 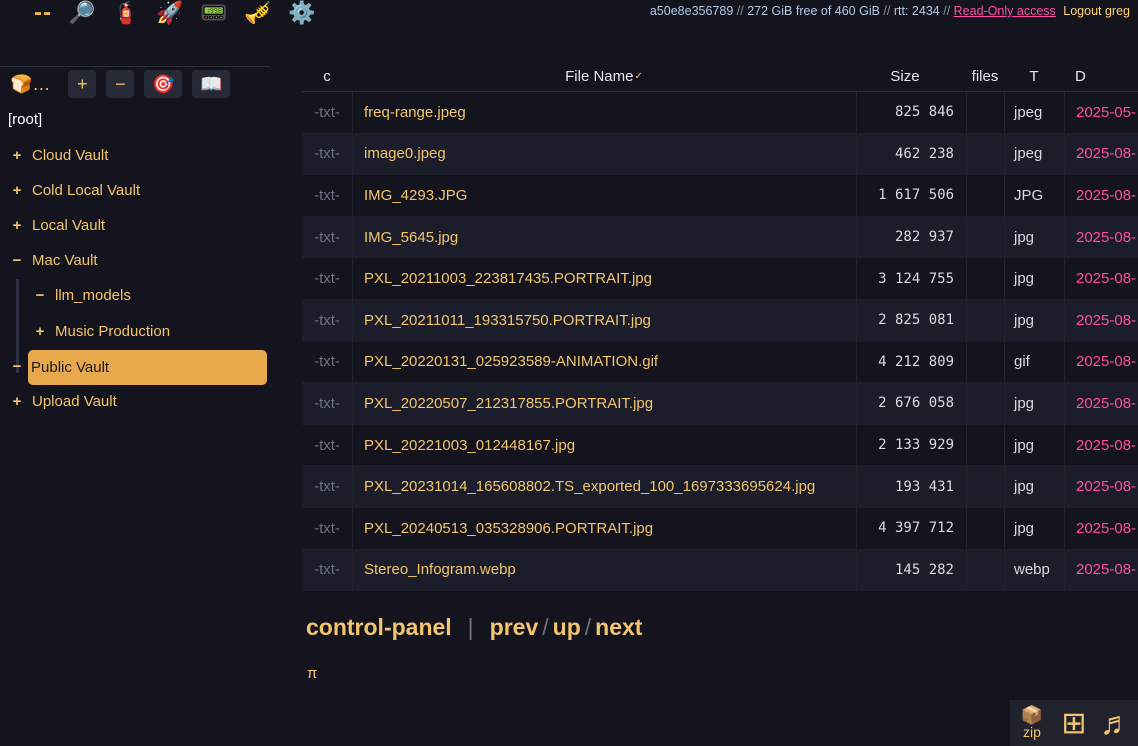 What do you see at coordinates (258, 14) in the screenshot?
I see `trumpet-icon: 🎺` at bounding box center [258, 14].